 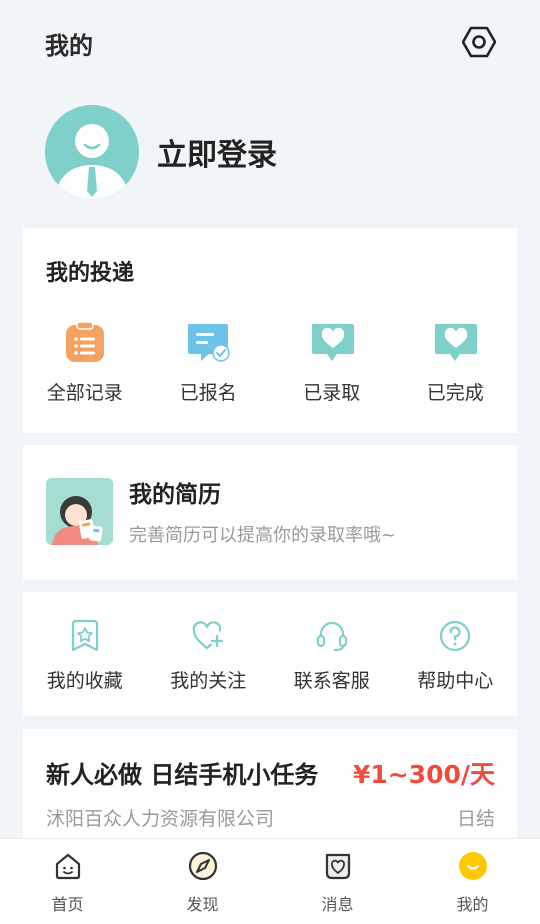 What do you see at coordinates (175, 495) in the screenshot?
I see `resume-title: 我的简历` at bounding box center [175, 495].